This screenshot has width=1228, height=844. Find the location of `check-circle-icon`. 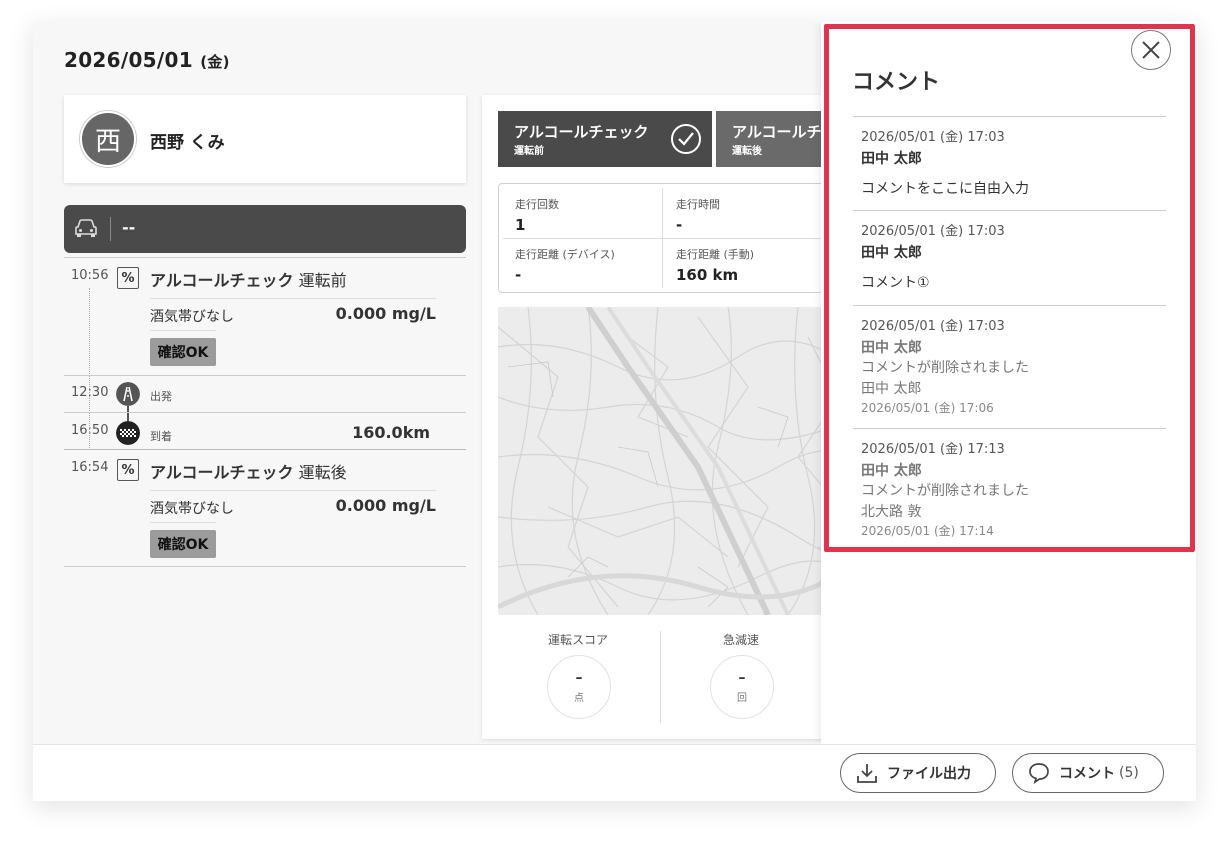

check-circle-icon is located at coordinates (686, 139).